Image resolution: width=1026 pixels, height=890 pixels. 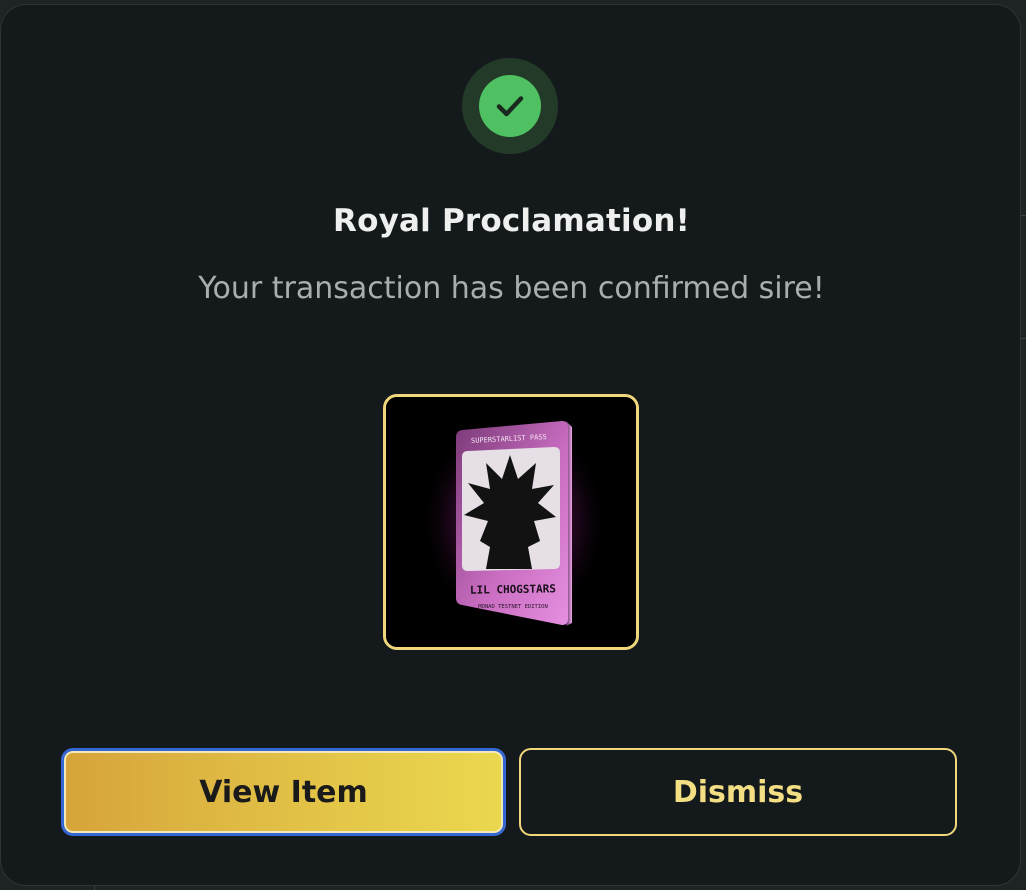 I want to click on success-badge, so click(x=510, y=106).